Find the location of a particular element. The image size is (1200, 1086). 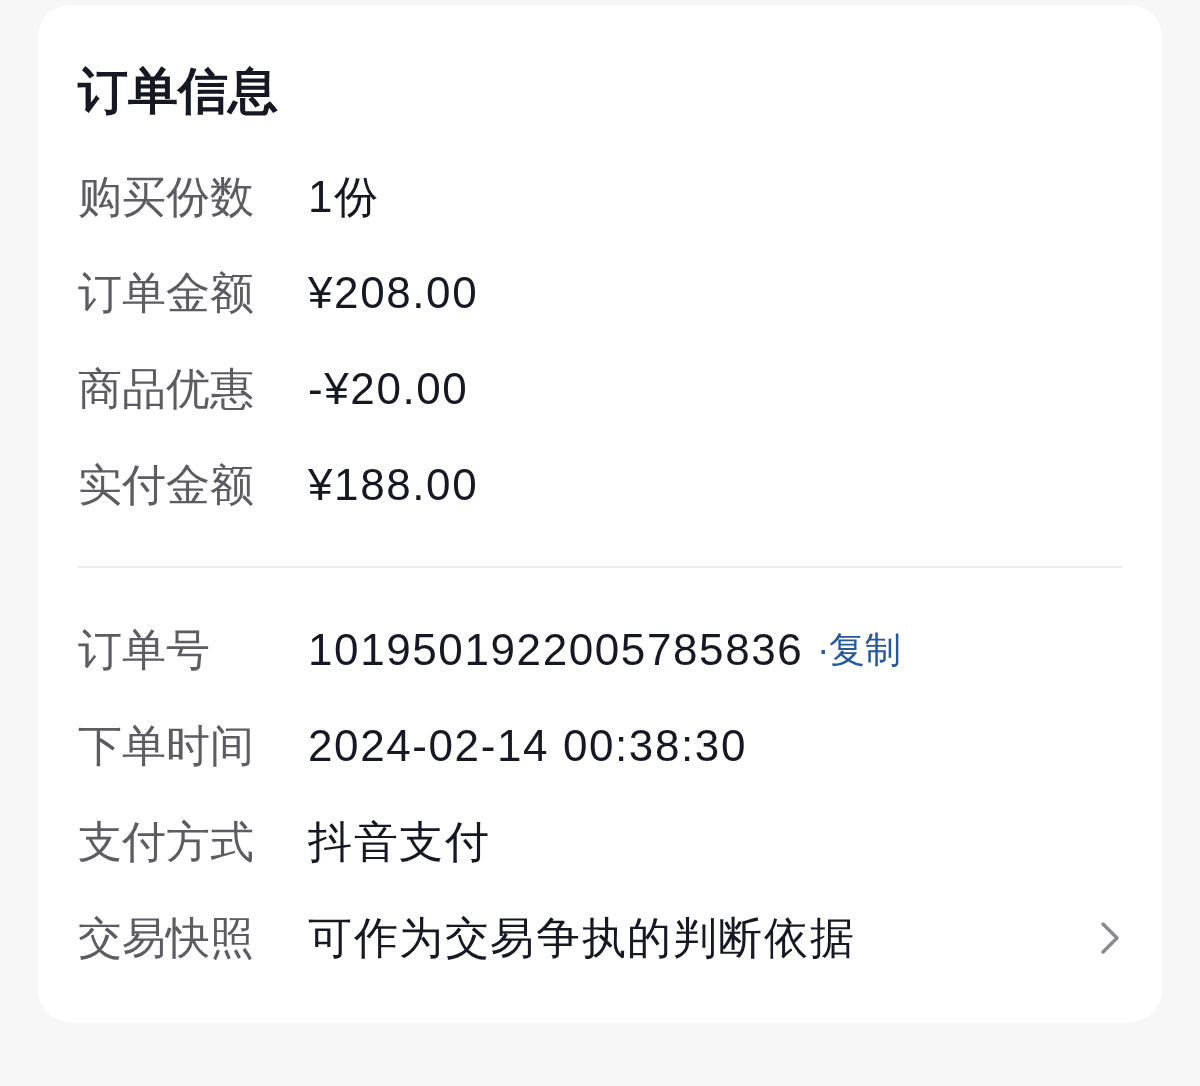

field-label: 订单金额 is located at coordinates (166, 293).